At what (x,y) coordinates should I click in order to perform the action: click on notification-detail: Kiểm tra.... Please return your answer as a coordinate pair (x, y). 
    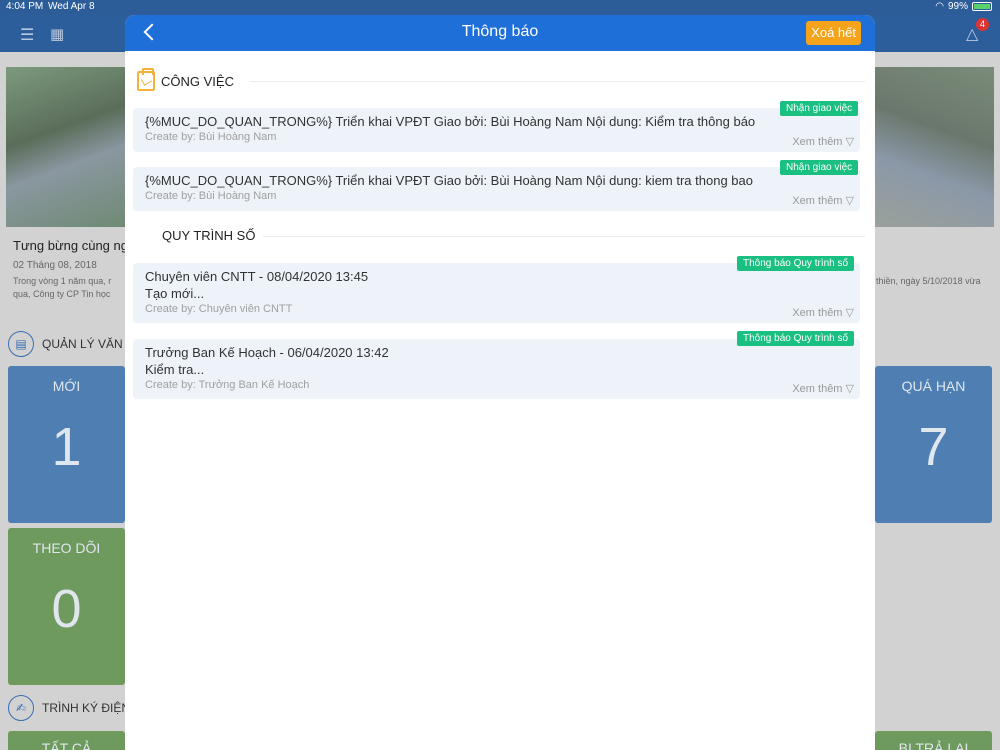
    Looking at the image, I should click on (175, 369).